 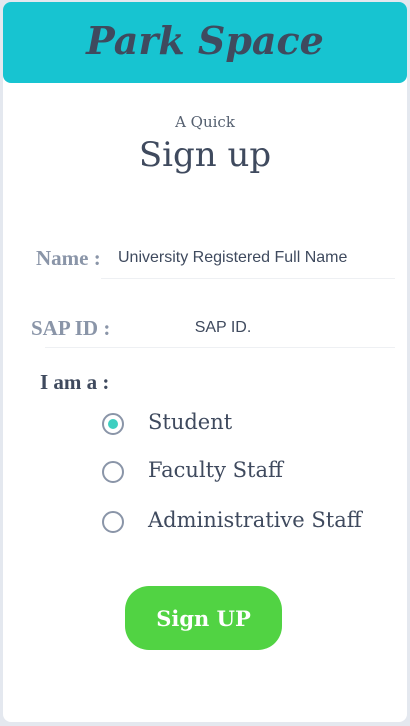 I want to click on role-option-administrative-staff: Administrative Staff, so click(x=247, y=522).